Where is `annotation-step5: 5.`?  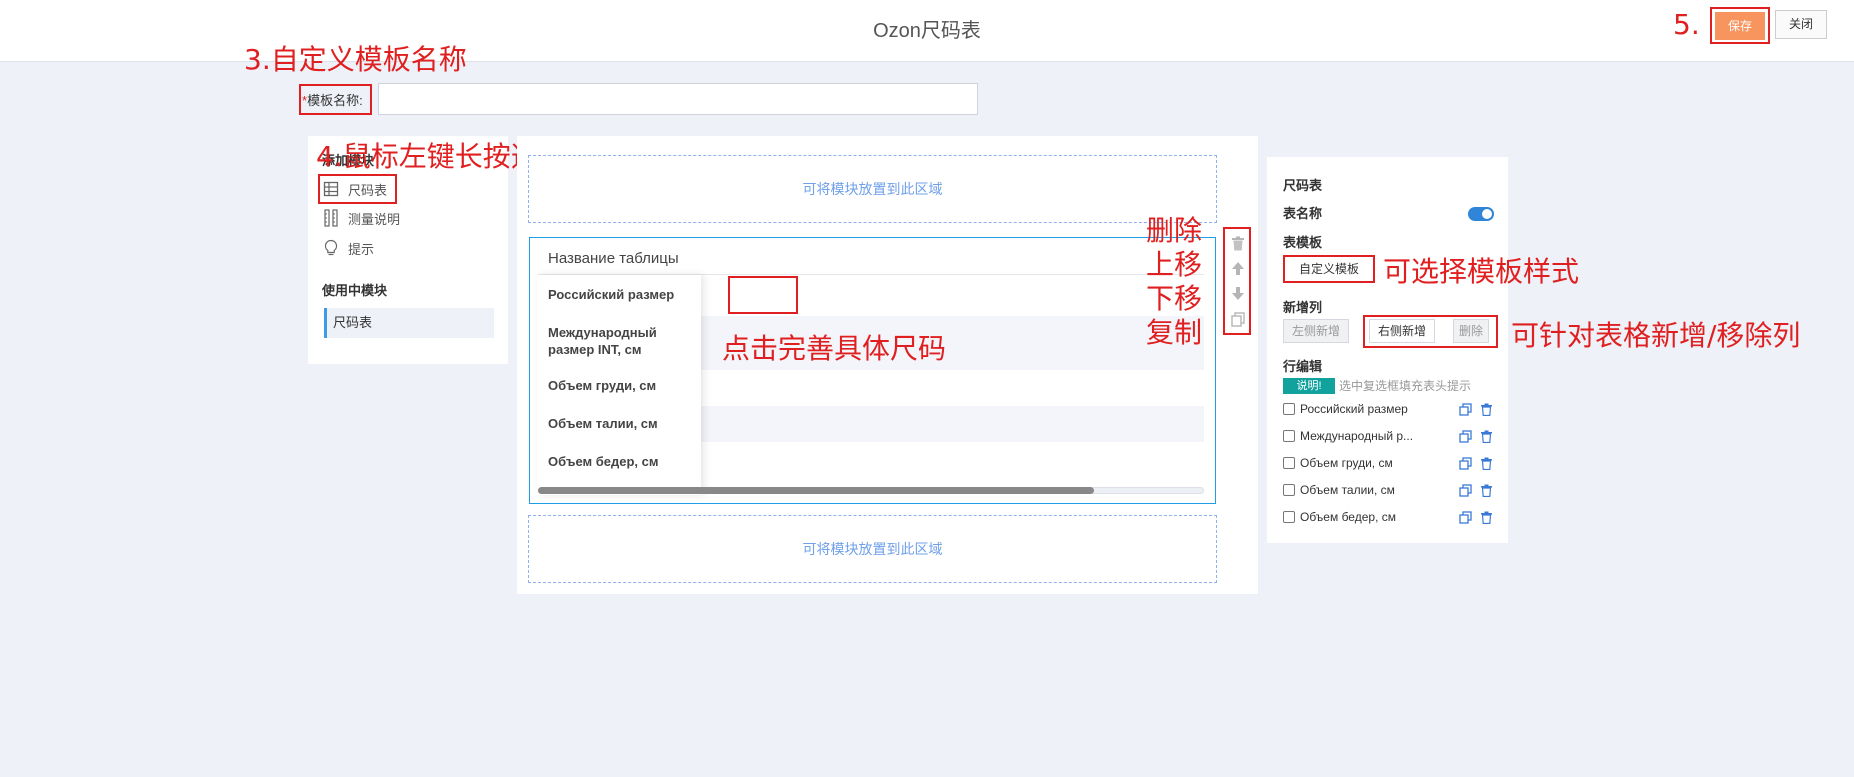 annotation-step5: 5. is located at coordinates (1686, 24).